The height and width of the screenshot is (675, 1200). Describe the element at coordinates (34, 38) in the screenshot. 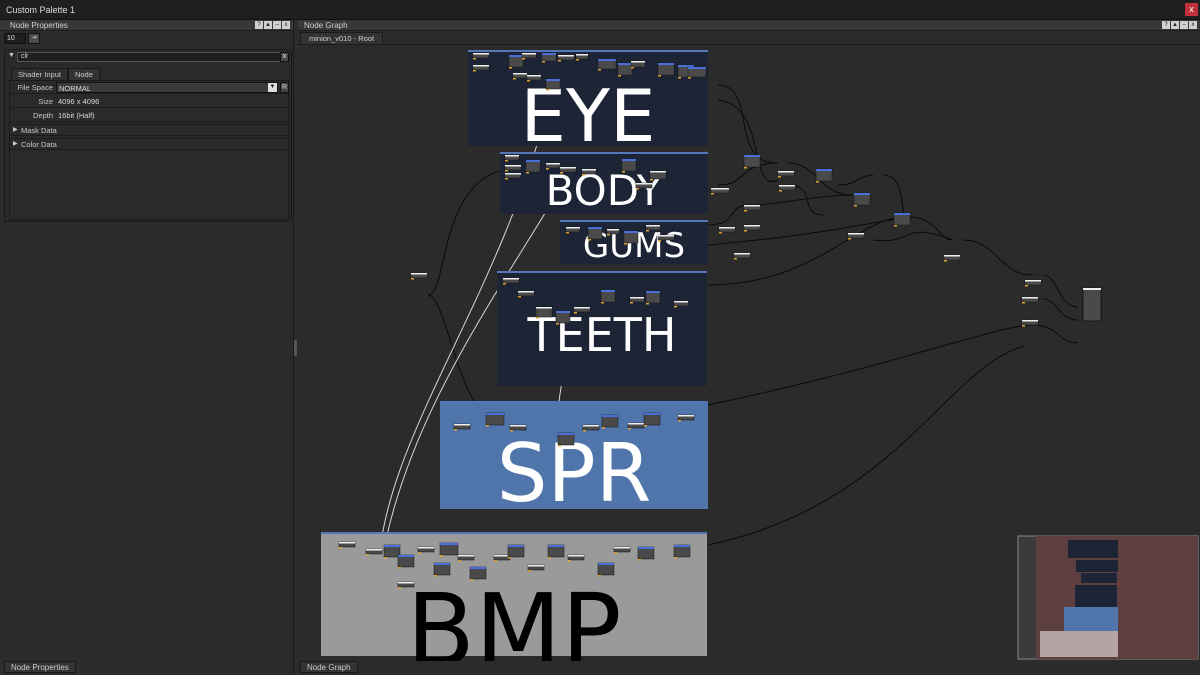

I see `max-nodes-button: ⇥` at that location.